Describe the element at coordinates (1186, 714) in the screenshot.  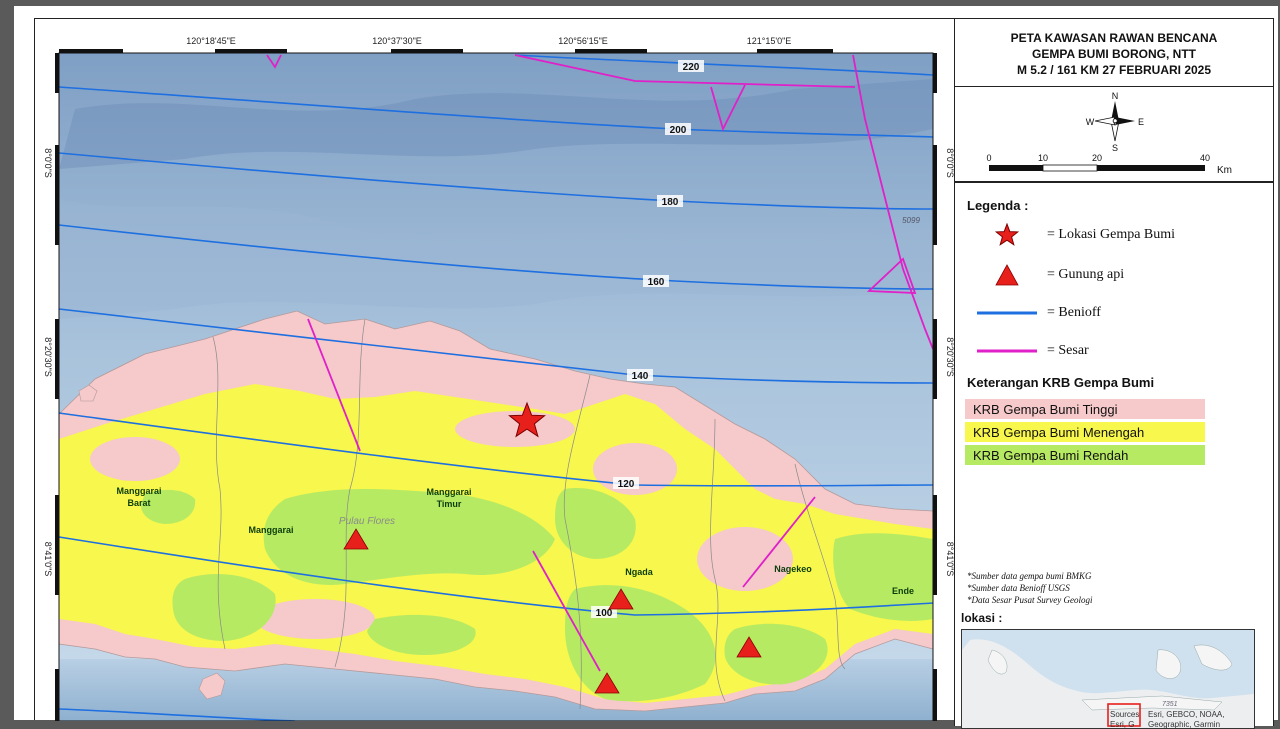
I see `inset-attribution: Esri, GEBCO, NOAA,` at that location.